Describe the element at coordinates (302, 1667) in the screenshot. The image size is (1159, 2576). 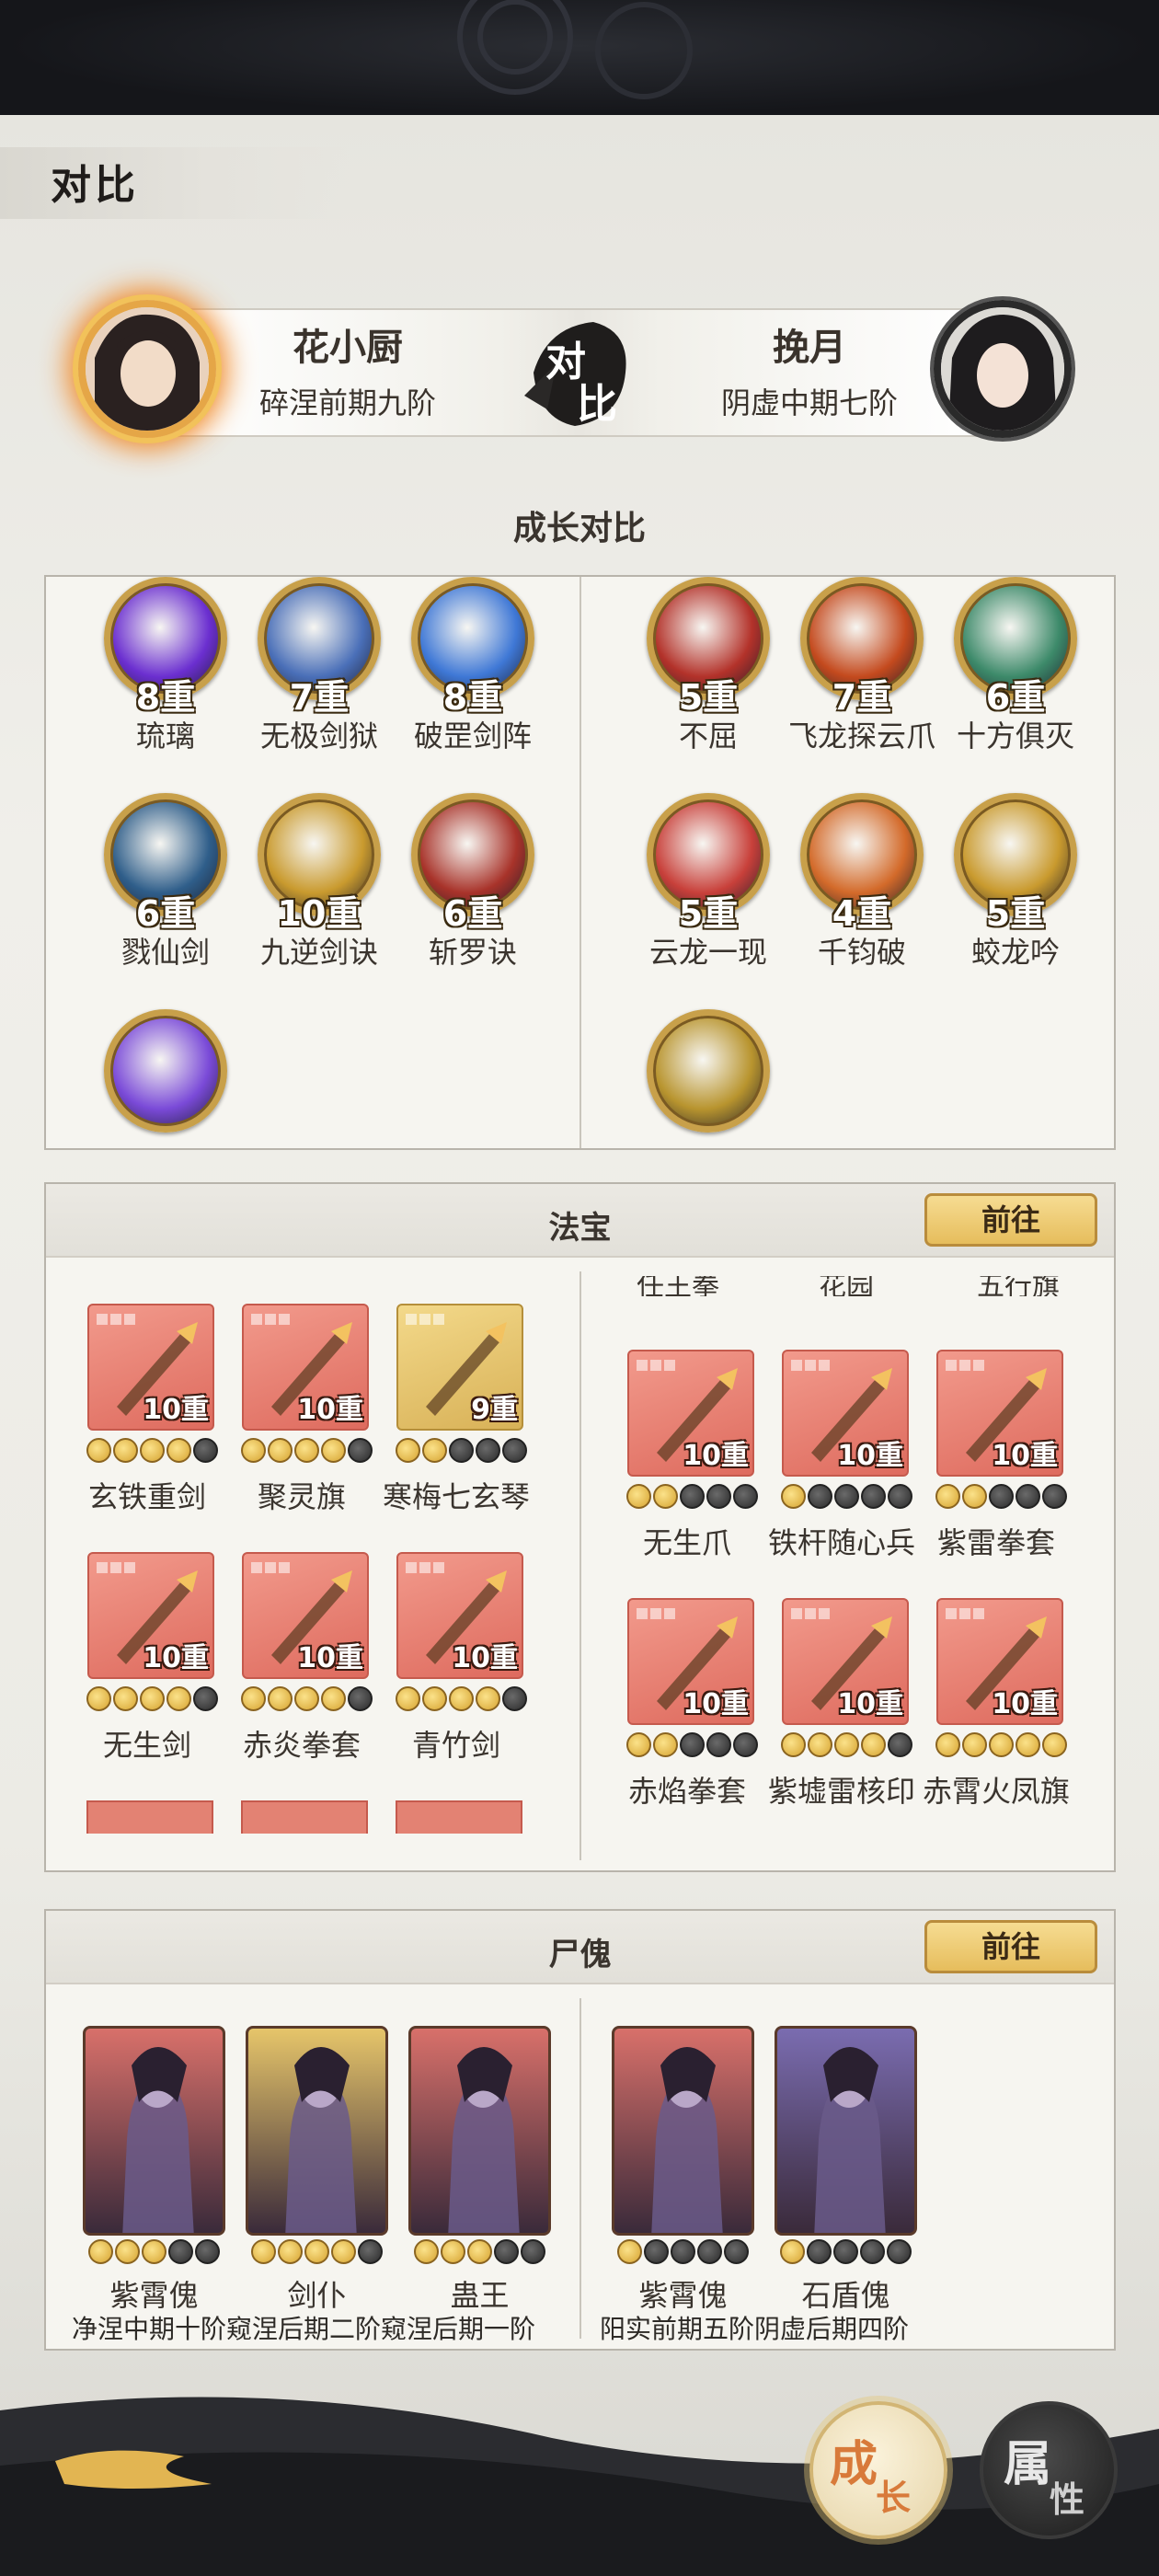
I see `treasure-item: 10重 赤炎拳套` at that location.